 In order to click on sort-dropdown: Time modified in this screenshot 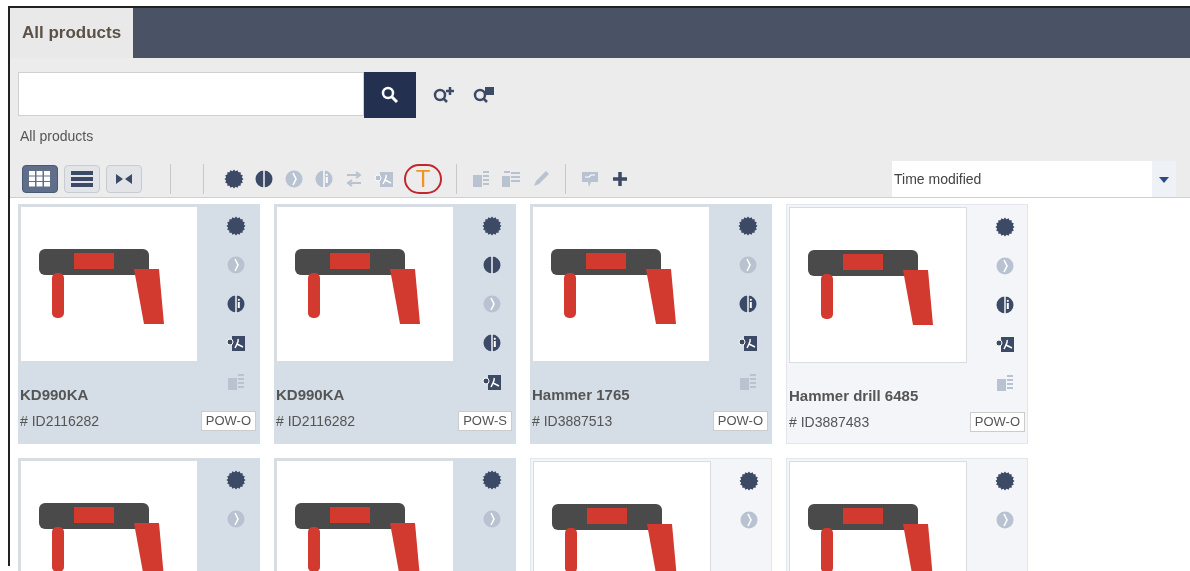, I will do `click(1034, 179)`.